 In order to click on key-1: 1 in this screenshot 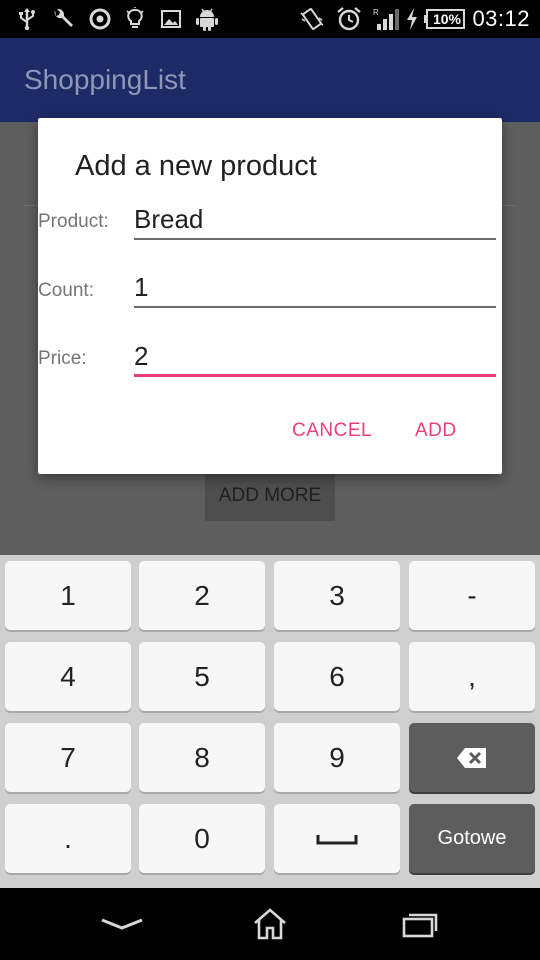, I will do `click(68, 595)`.